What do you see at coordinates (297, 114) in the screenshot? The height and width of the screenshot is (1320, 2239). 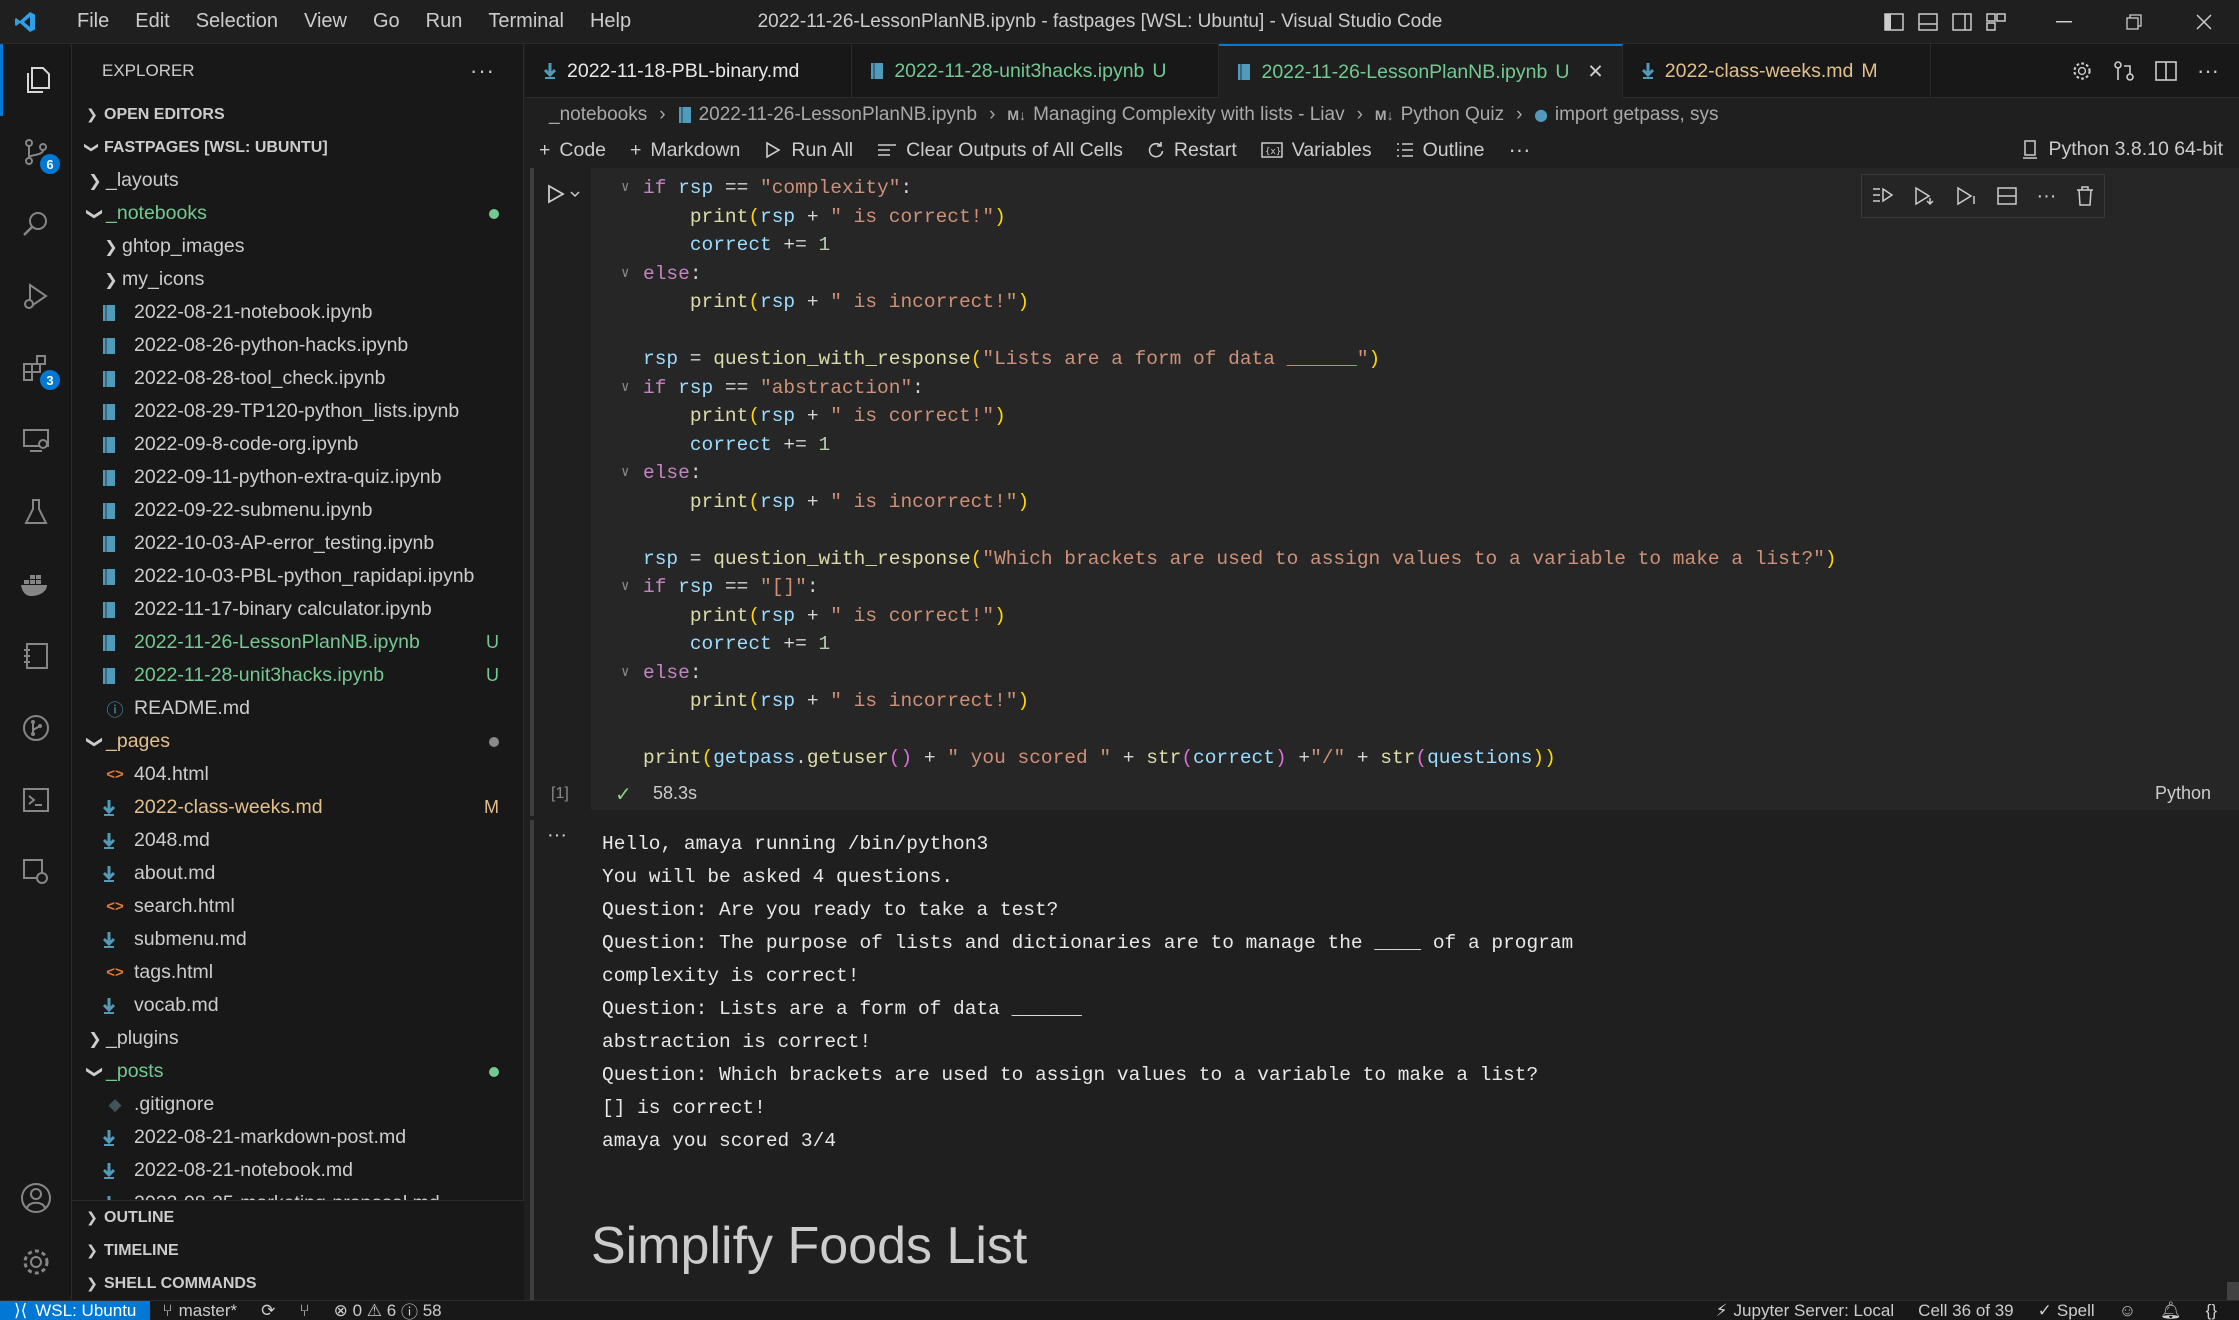 I see `open-editors-section: ❯ OPEN EDITORS` at bounding box center [297, 114].